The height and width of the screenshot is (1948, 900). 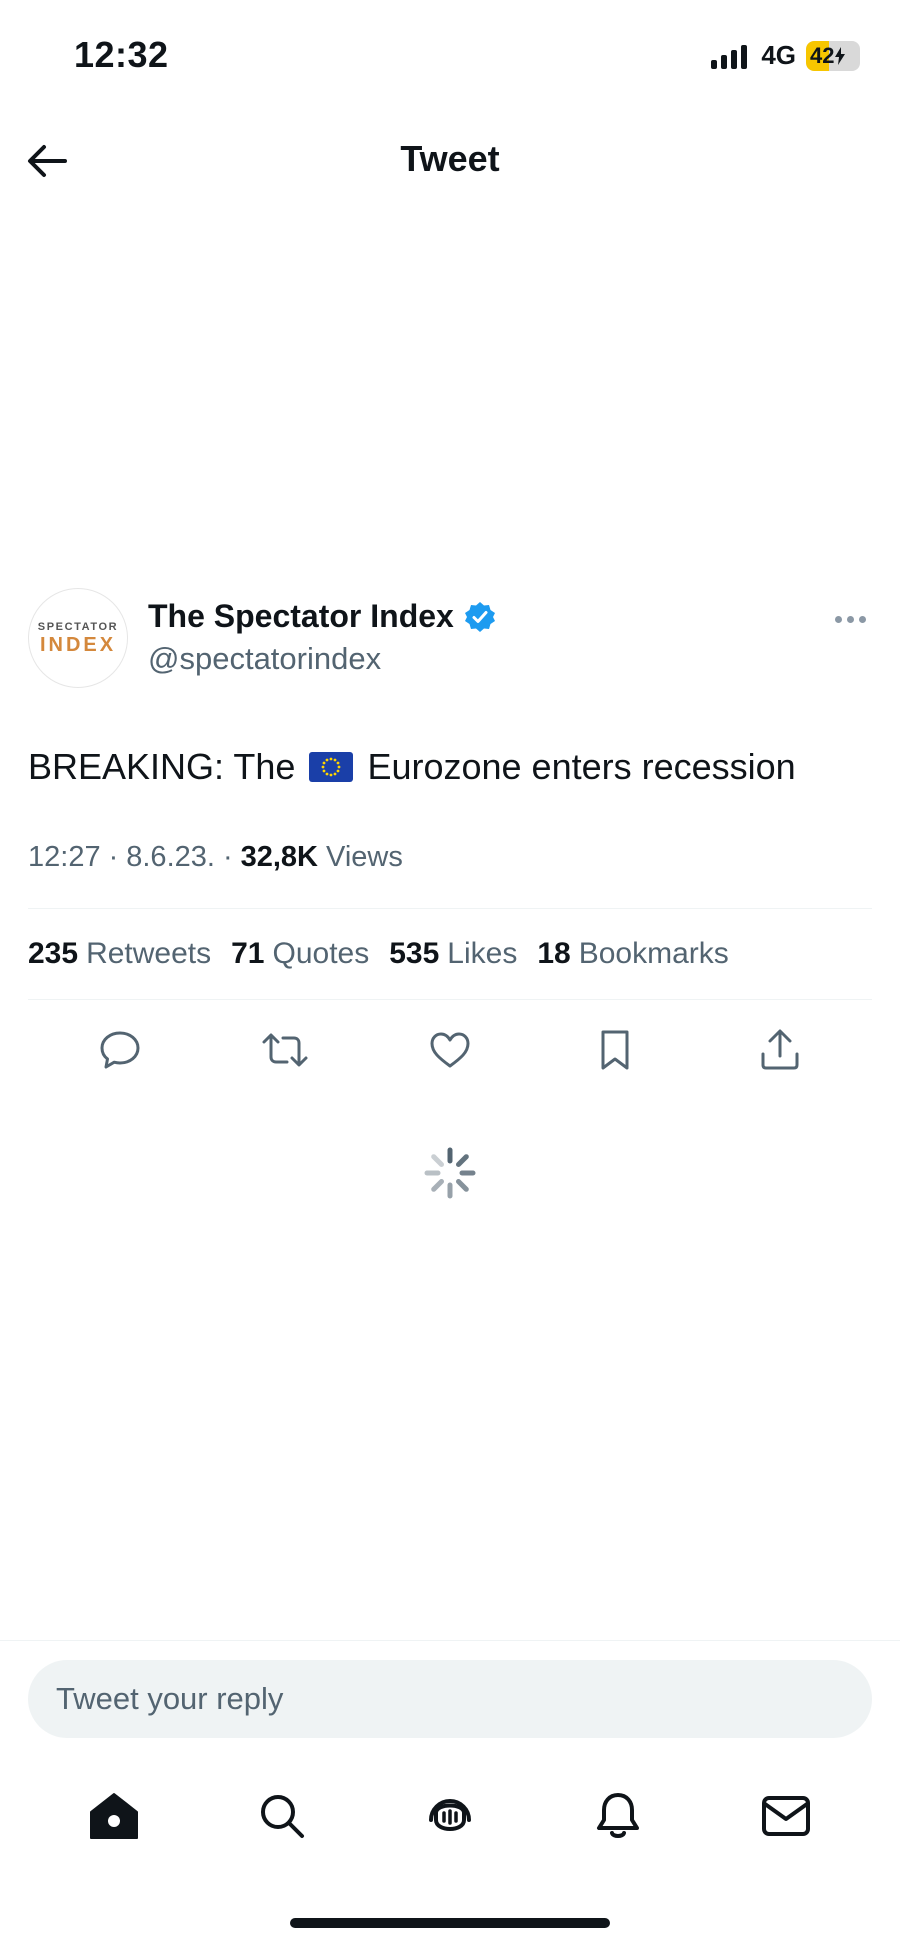 What do you see at coordinates (170, 856) in the screenshot?
I see `tweet-date: 8.6.23.` at bounding box center [170, 856].